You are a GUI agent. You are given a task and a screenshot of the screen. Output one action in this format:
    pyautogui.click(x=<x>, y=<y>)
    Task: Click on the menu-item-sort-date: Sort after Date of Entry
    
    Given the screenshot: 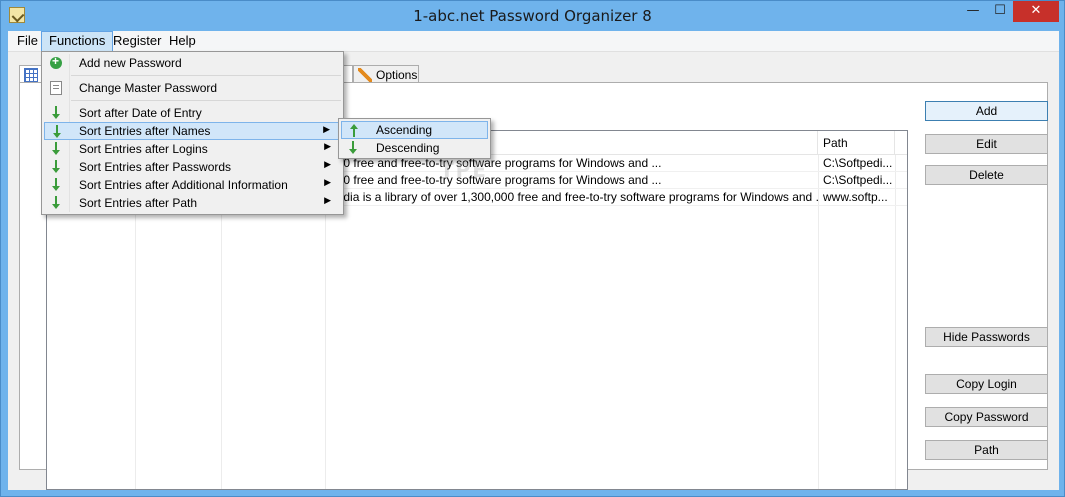 What is the action you would take?
    pyautogui.click(x=192, y=113)
    